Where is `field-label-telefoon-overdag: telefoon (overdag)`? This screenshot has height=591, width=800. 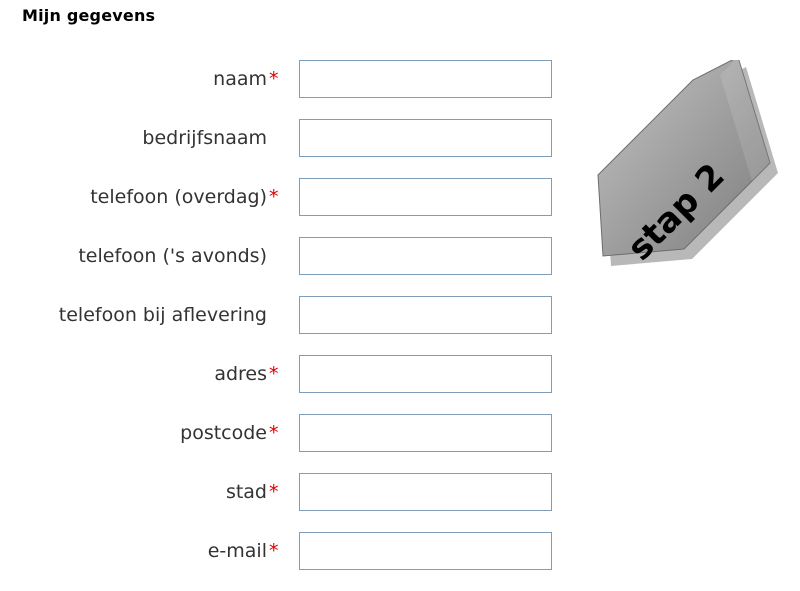
field-label-telefoon-overdag: telefoon (overdag) is located at coordinates (178, 197).